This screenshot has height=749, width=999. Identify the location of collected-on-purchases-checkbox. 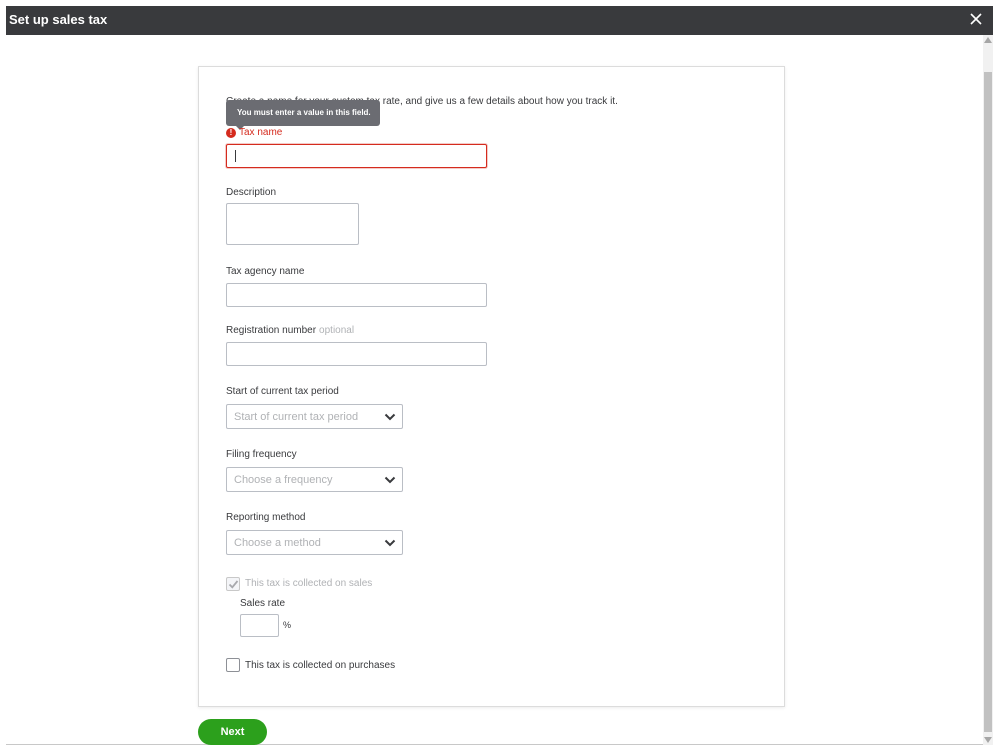
(233, 665).